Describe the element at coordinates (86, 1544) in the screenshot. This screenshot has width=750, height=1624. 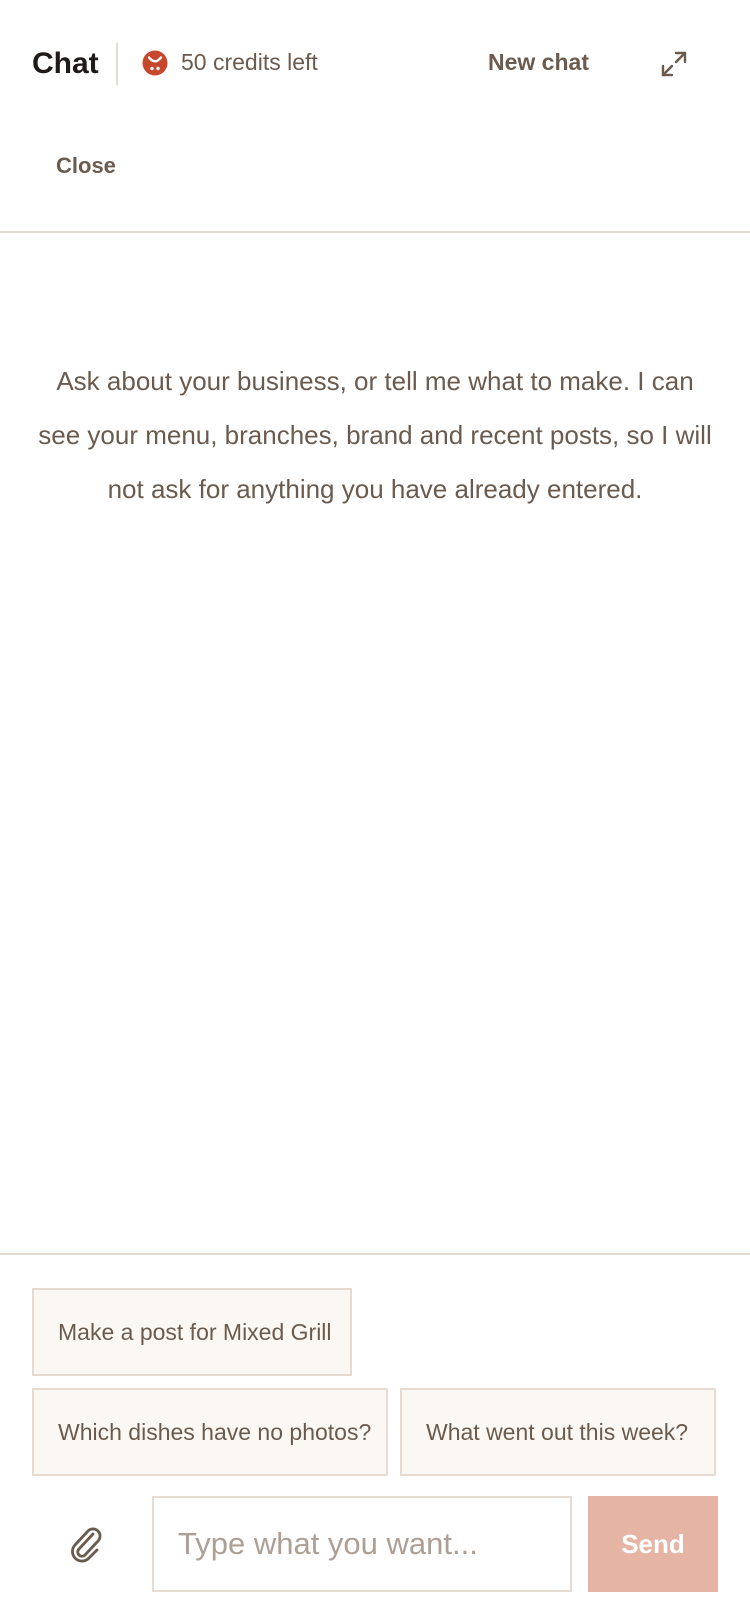
I see `paperclip-icon` at that location.